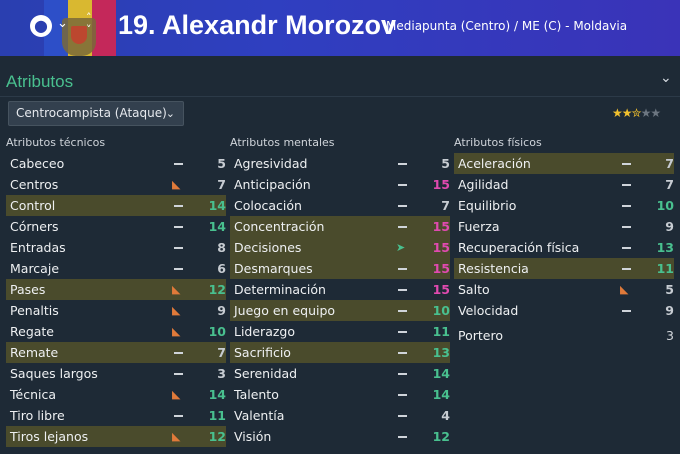  Describe the element at coordinates (176, 184) in the screenshot. I see `trend-down-arrow-icon: ◣` at that location.